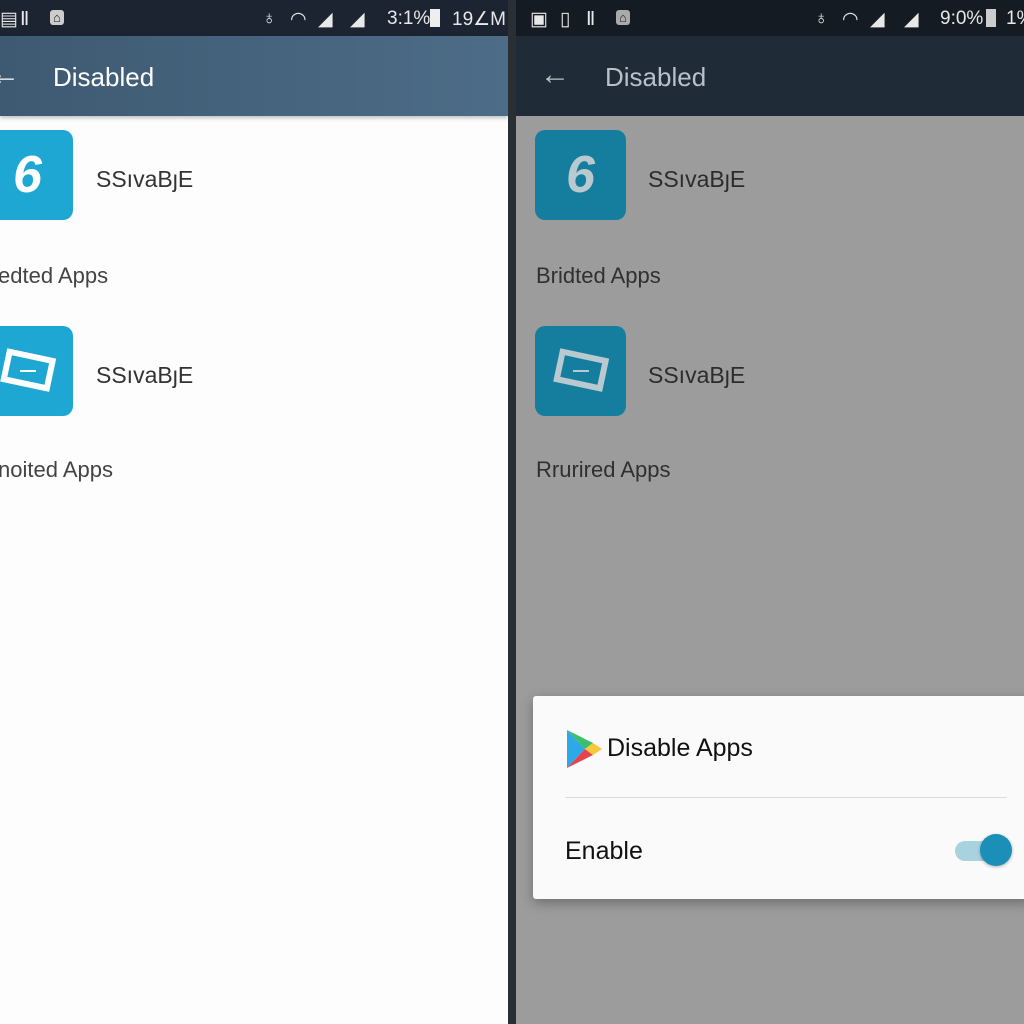  I want to click on battery-percent: 3:1%, so click(409, 18).